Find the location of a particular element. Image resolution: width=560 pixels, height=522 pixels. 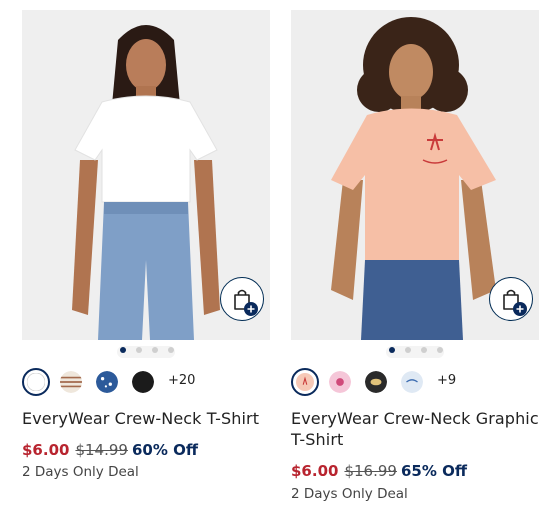

product-title: EveryWear Crew-Neck Graphic T-Shirt is located at coordinates (415, 429).